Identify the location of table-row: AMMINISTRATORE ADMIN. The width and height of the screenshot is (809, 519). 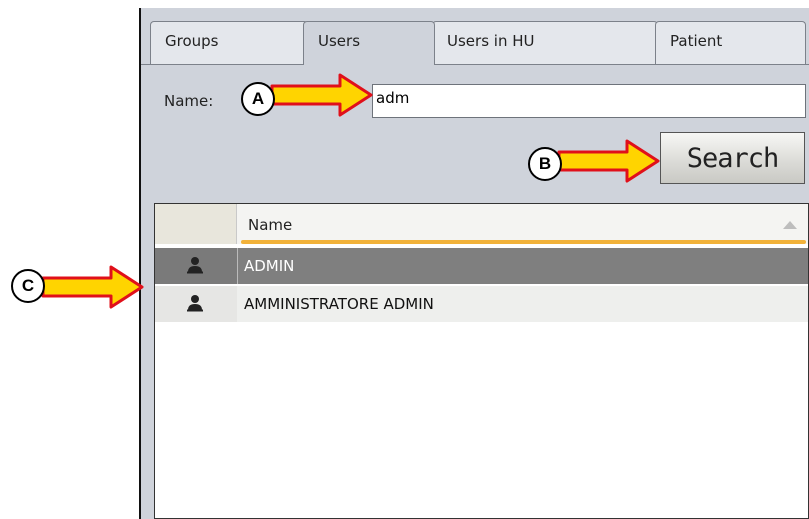
(481, 304).